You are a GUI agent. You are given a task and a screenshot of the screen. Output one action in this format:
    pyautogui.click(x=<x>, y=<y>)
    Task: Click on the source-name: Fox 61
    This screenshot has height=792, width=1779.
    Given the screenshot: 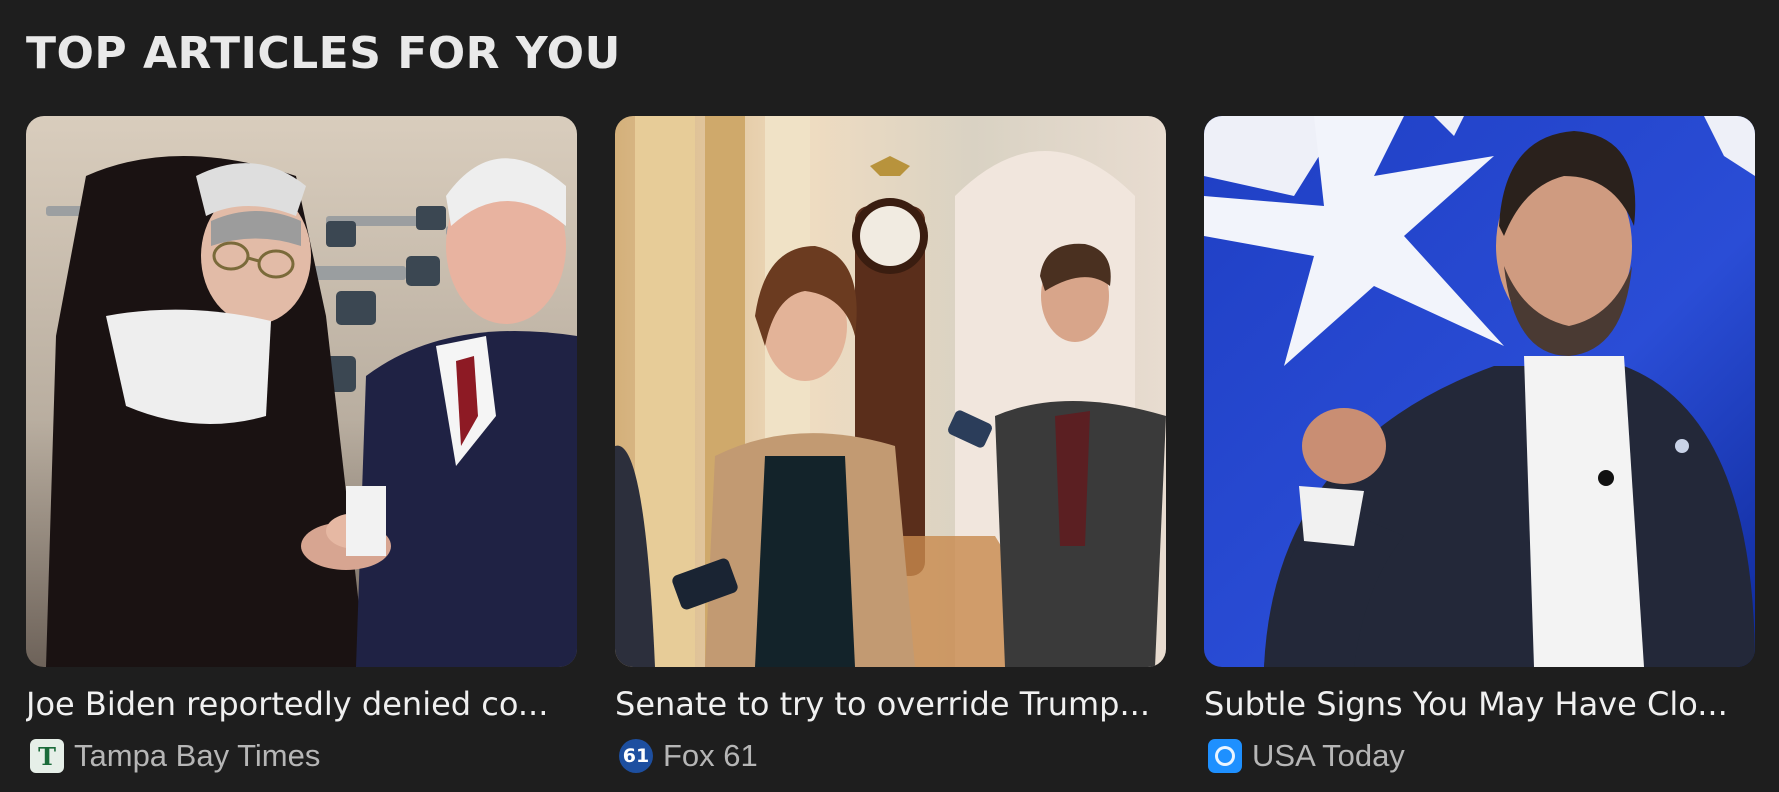 What is the action you would take?
    pyautogui.click(x=710, y=755)
    